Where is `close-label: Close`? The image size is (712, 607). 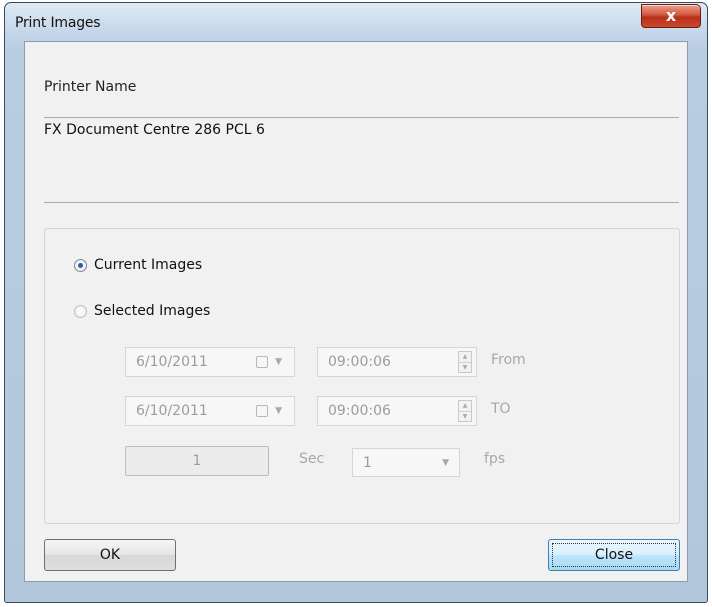 close-label: Close is located at coordinates (614, 555).